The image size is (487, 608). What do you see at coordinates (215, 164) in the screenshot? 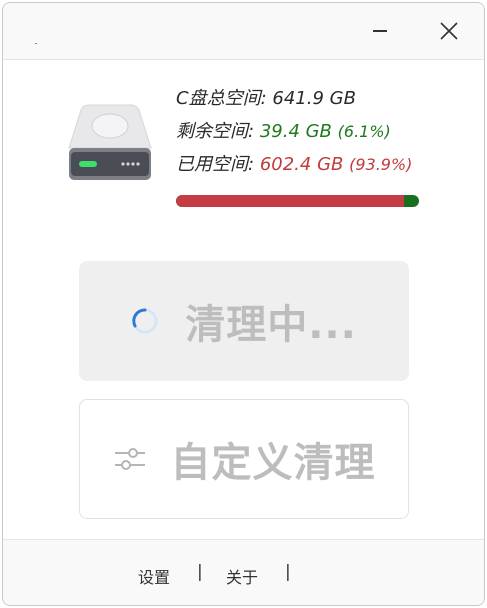
I see `used-space-label: 已用空间:` at bounding box center [215, 164].